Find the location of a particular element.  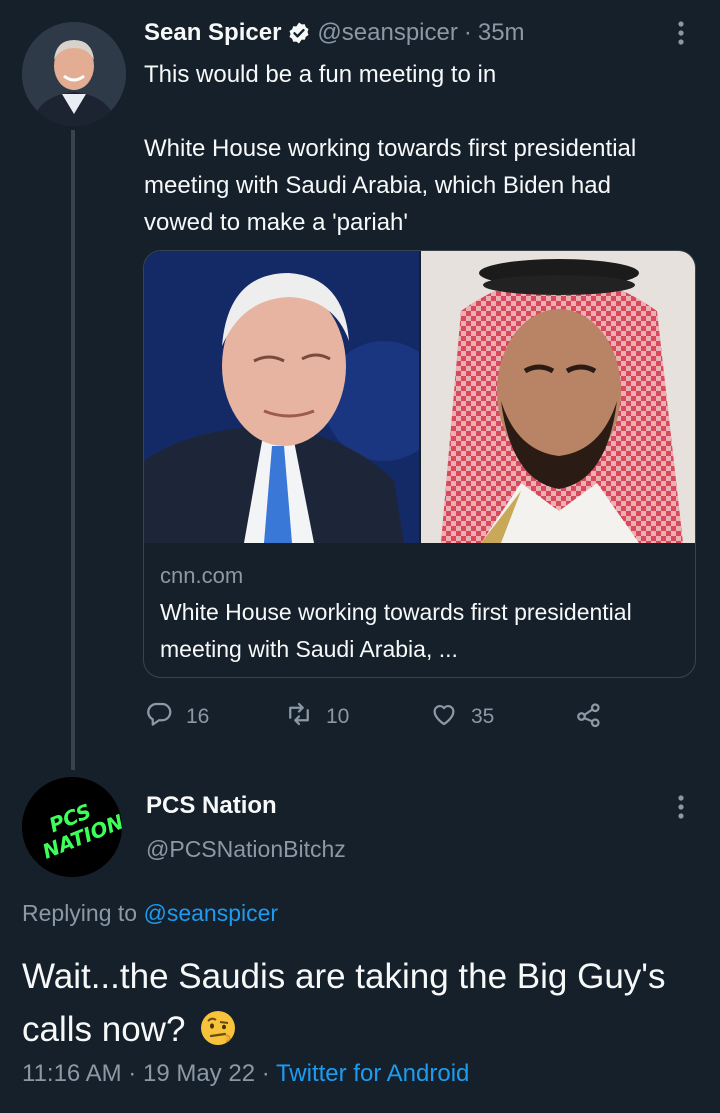

like-count: 35 is located at coordinates (483, 716).